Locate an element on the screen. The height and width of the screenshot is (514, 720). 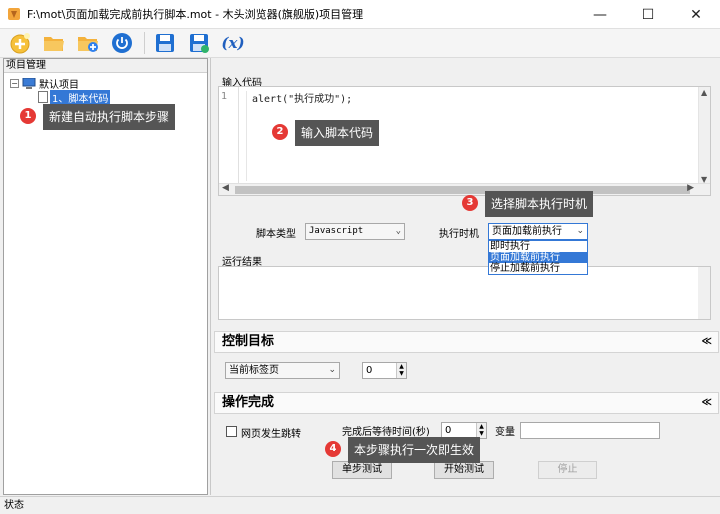
window-title: F:\mot\页面加载完成前执行脚本.mot - 木头浏览器(旗舰版)项目管理 is located at coordinates (195, 14).